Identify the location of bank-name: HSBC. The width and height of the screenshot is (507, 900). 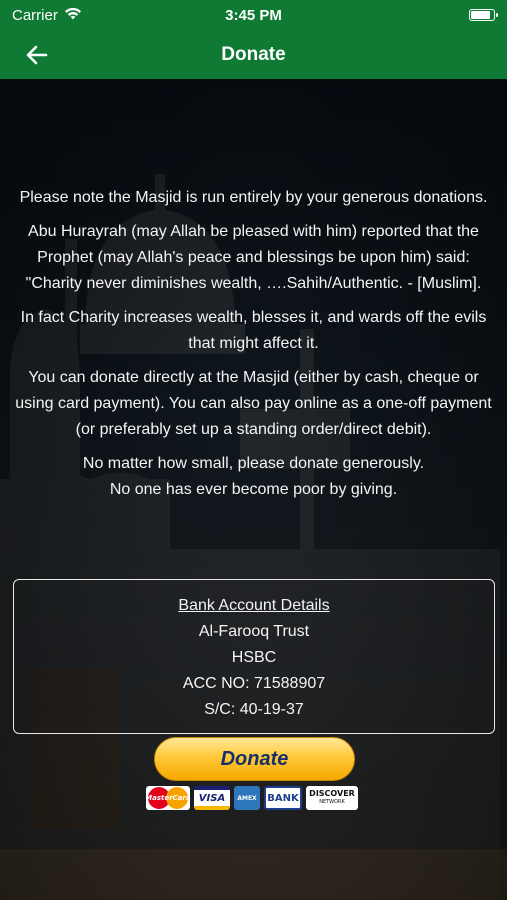
(254, 657).